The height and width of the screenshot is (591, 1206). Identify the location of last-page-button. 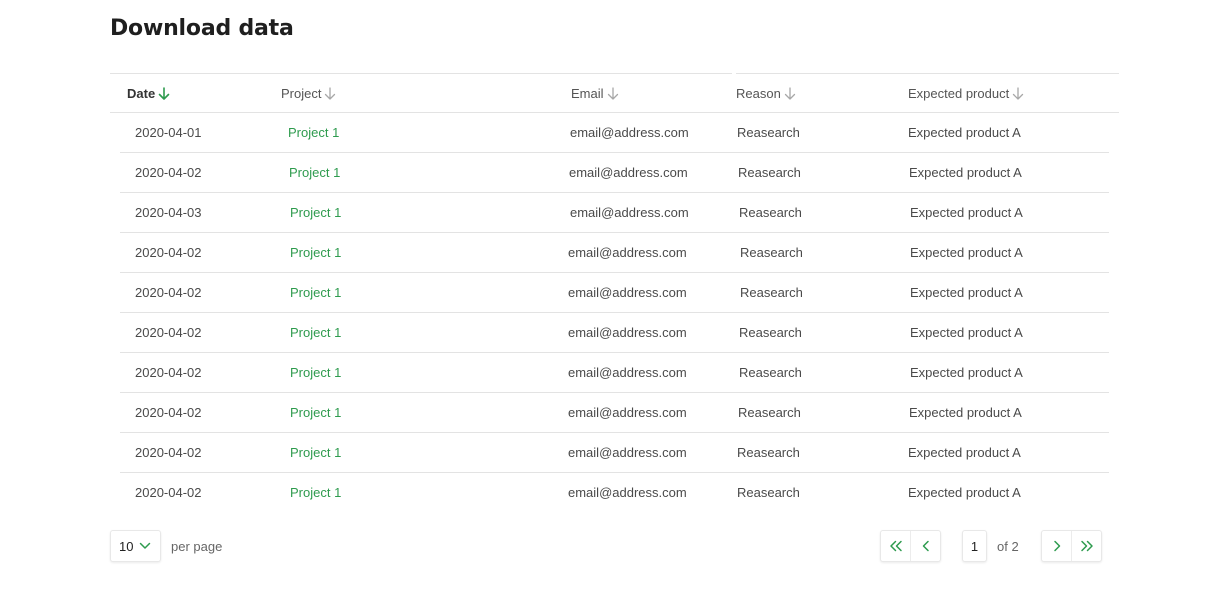
(1086, 546).